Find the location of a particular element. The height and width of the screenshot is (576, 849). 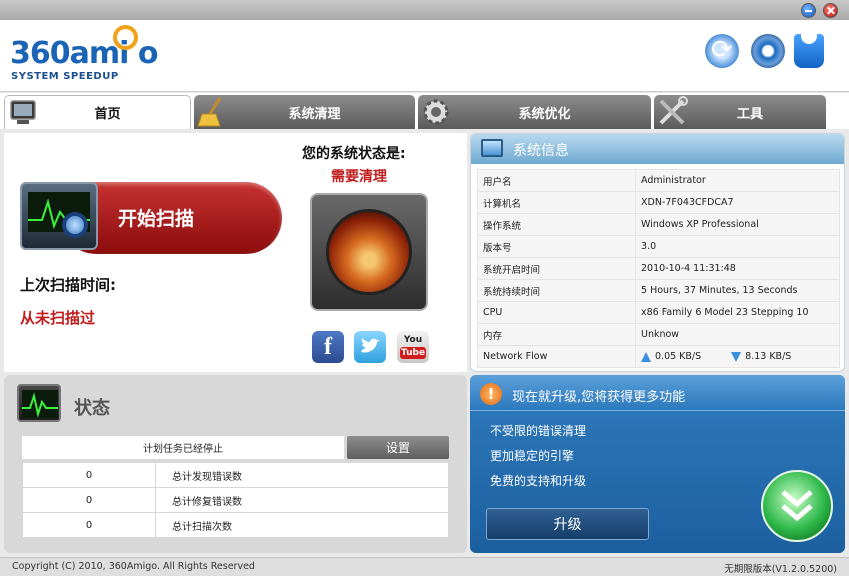

close-button is located at coordinates (830, 10).